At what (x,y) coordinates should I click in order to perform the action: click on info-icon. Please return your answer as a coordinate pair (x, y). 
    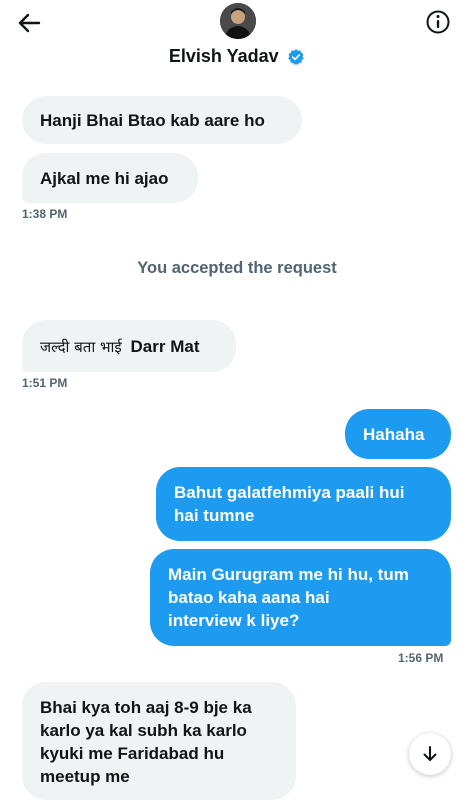
    Looking at the image, I should click on (438, 22).